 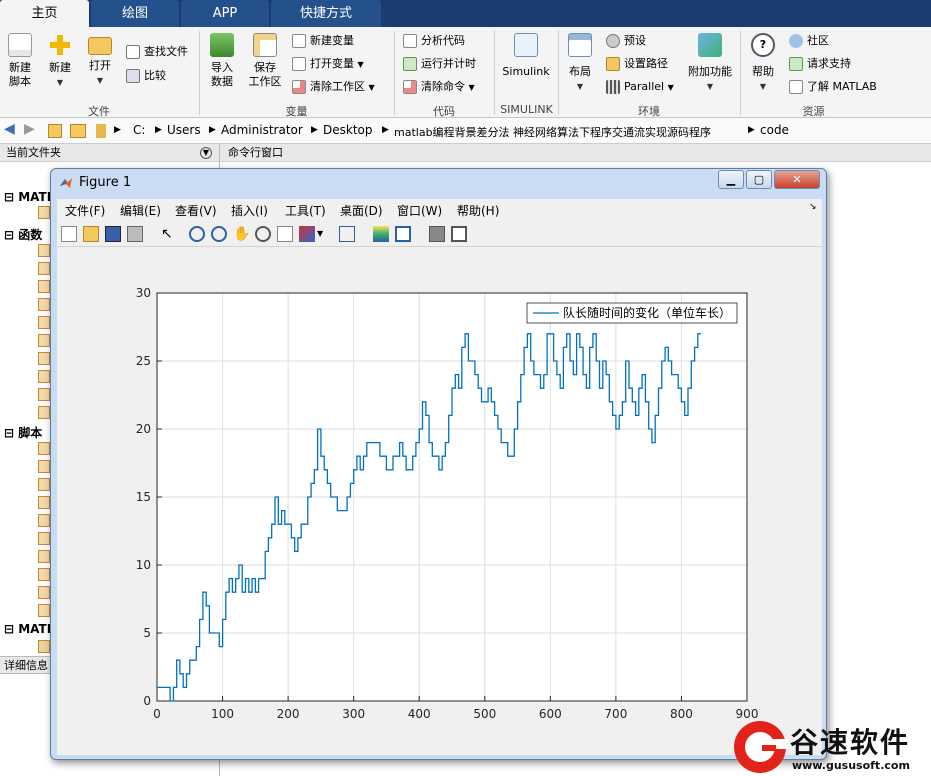 I want to click on community-button: 社区, so click(x=809, y=41).